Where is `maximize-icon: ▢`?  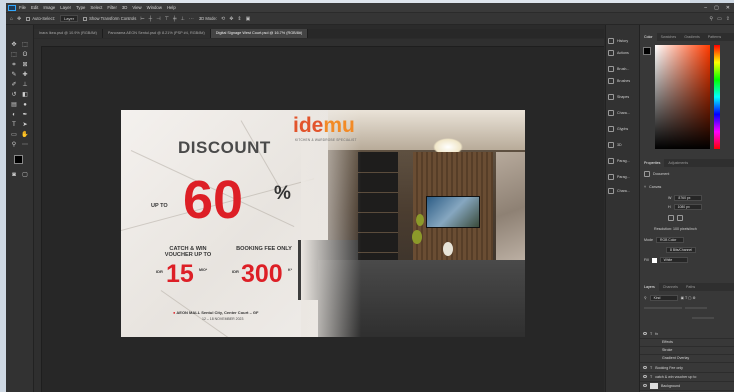
maximize-icon: ▢ is located at coordinates (716, 8).